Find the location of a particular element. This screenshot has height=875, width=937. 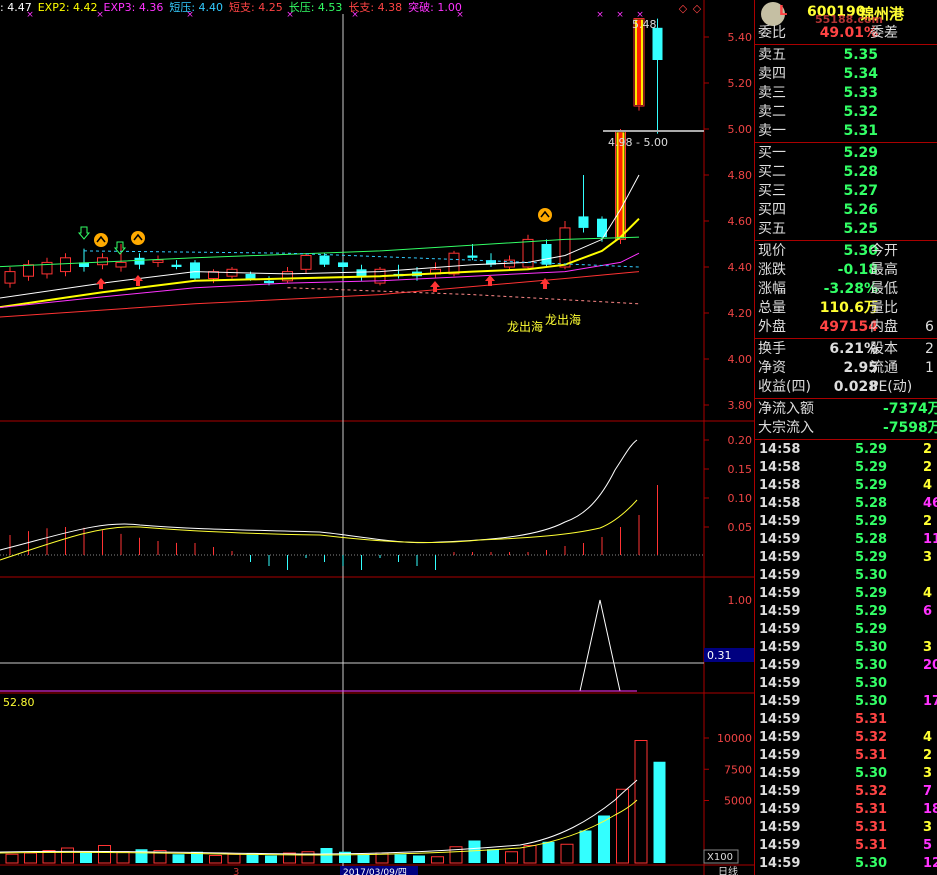

market-letter: L is located at coordinates (783, 11).